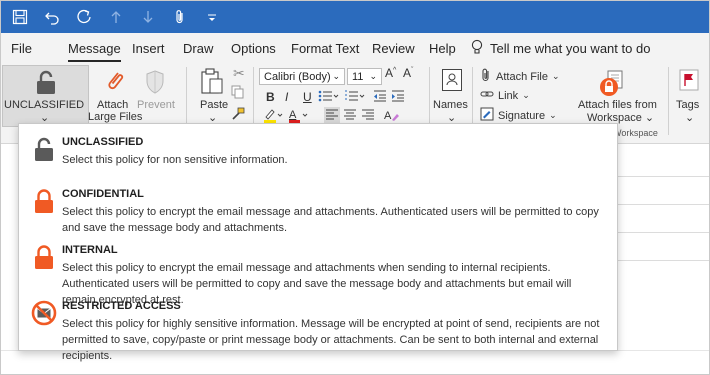 The image size is (710, 375). What do you see at coordinates (398, 98) in the screenshot?
I see `increase-indent-icon` at bounding box center [398, 98].